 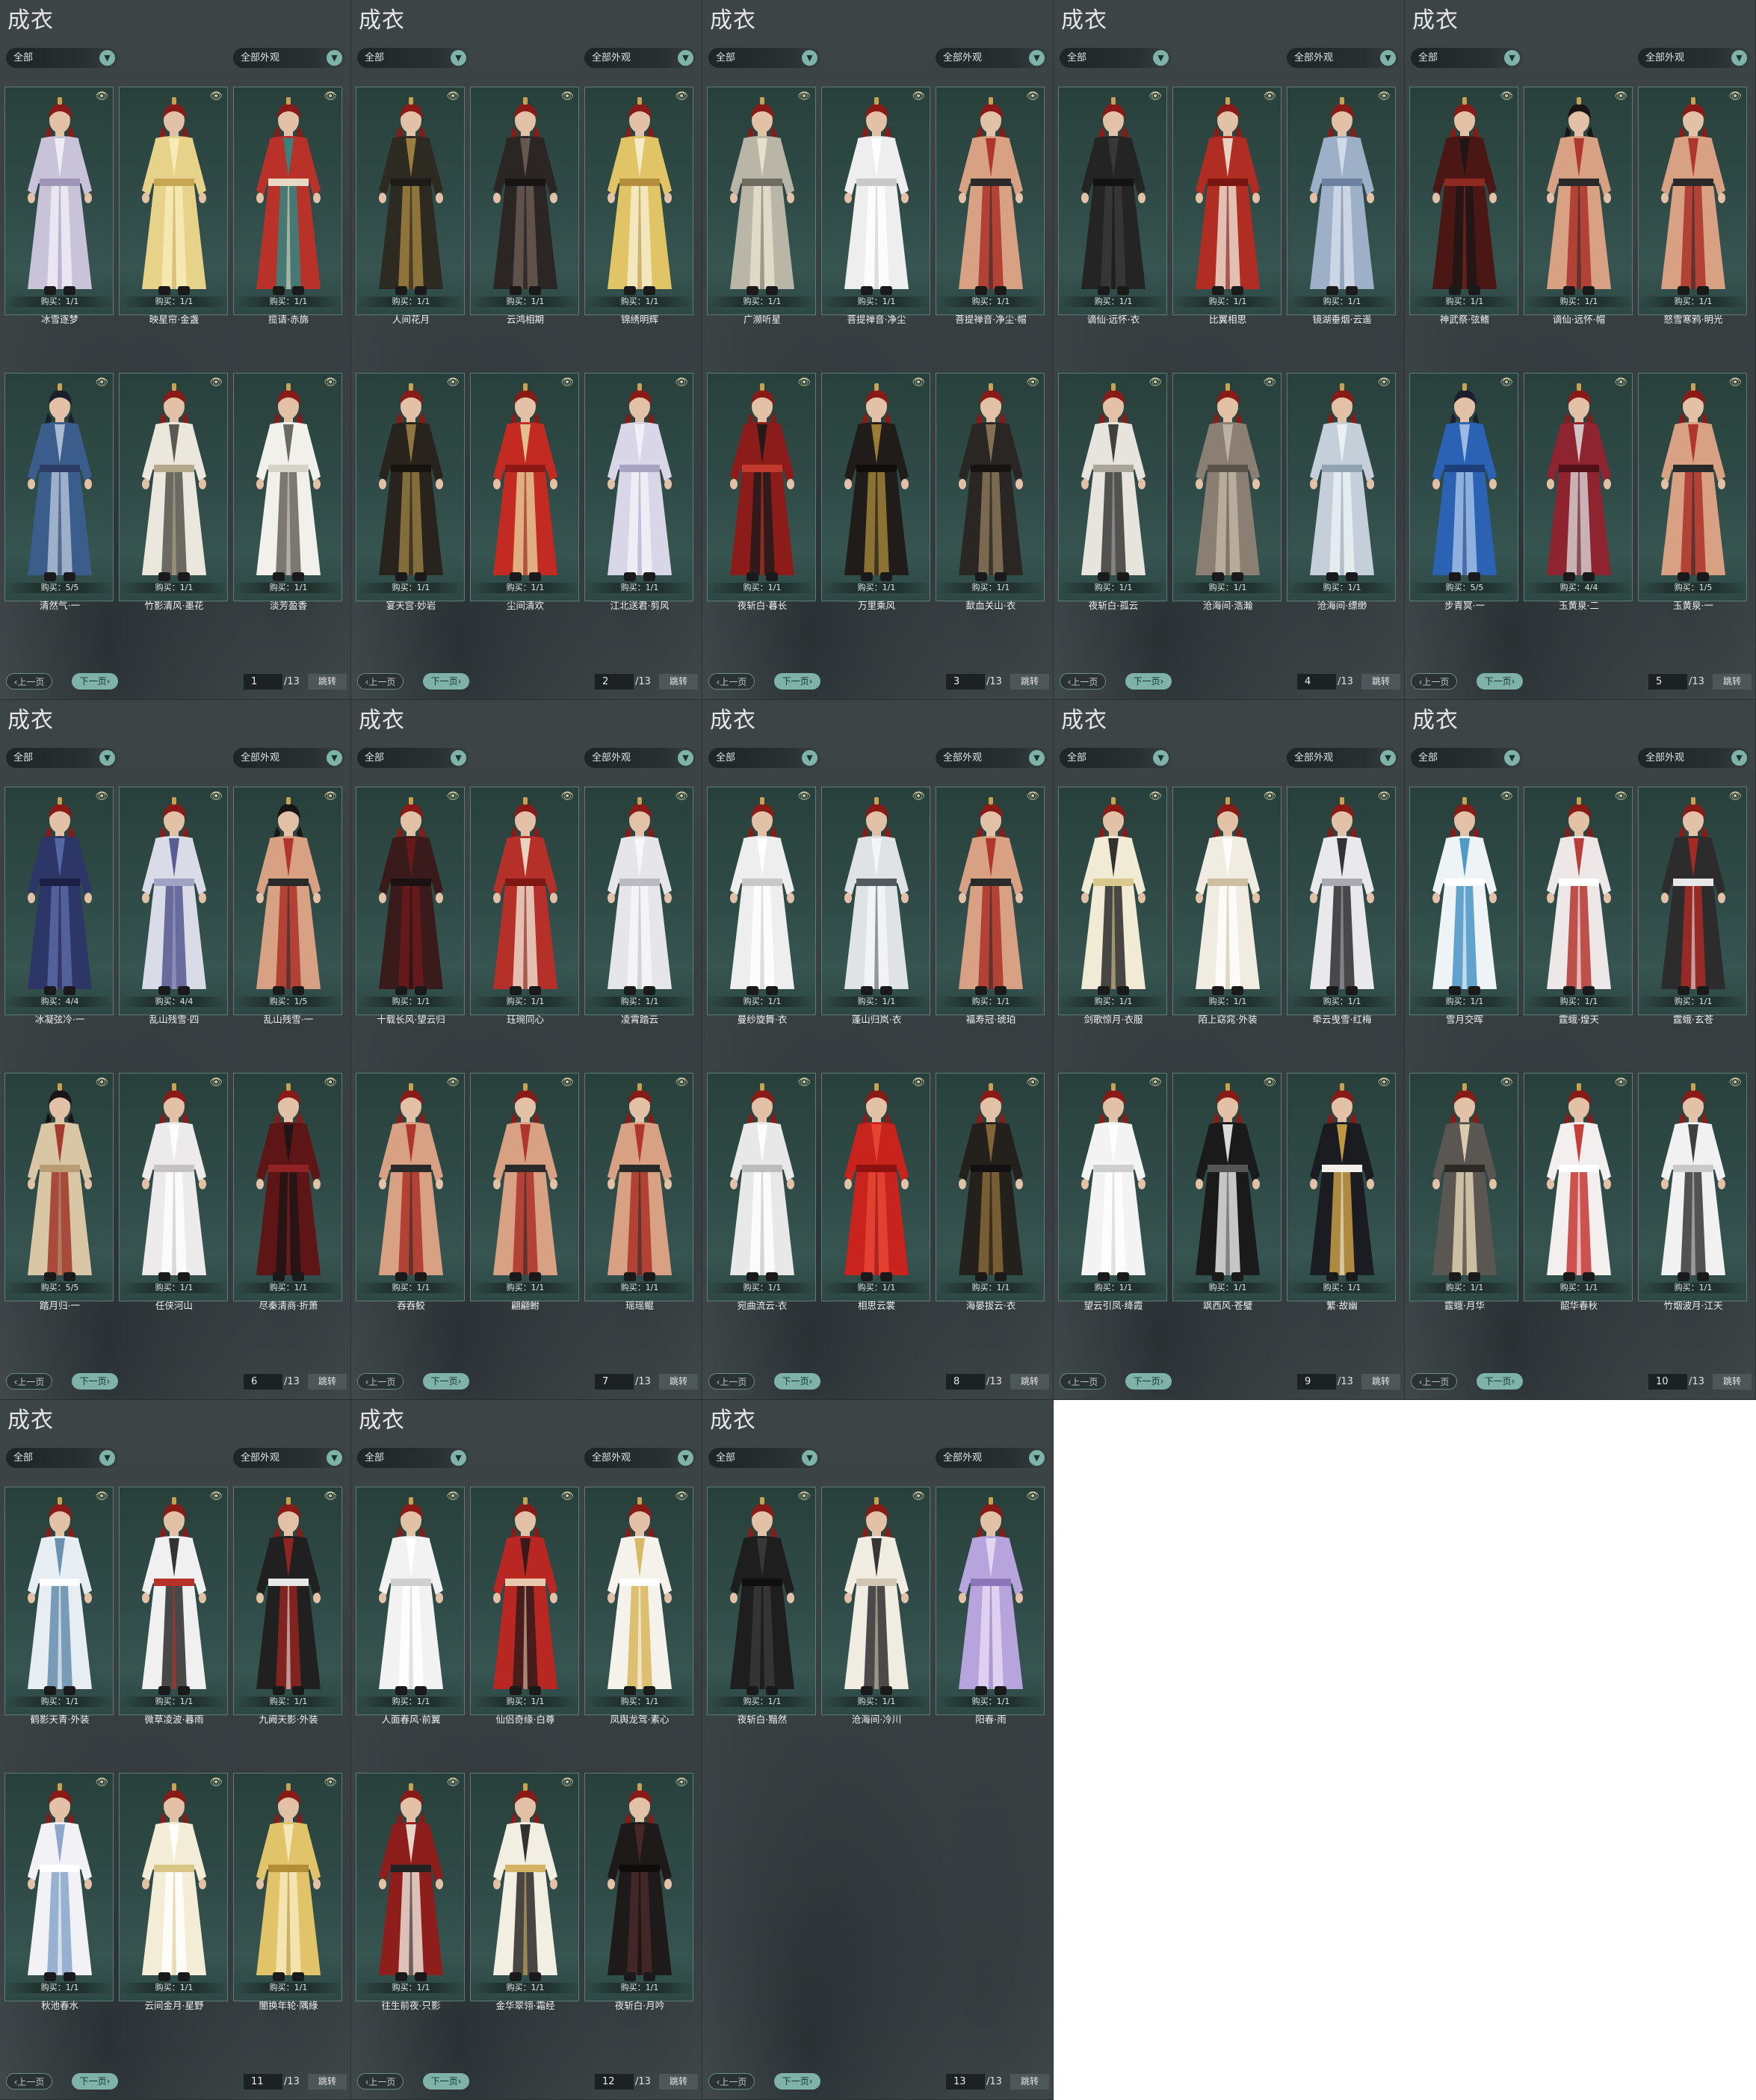 I want to click on outfit-card: 👁 购买：1/1 福寿冠·琥珀, so click(x=990, y=906).